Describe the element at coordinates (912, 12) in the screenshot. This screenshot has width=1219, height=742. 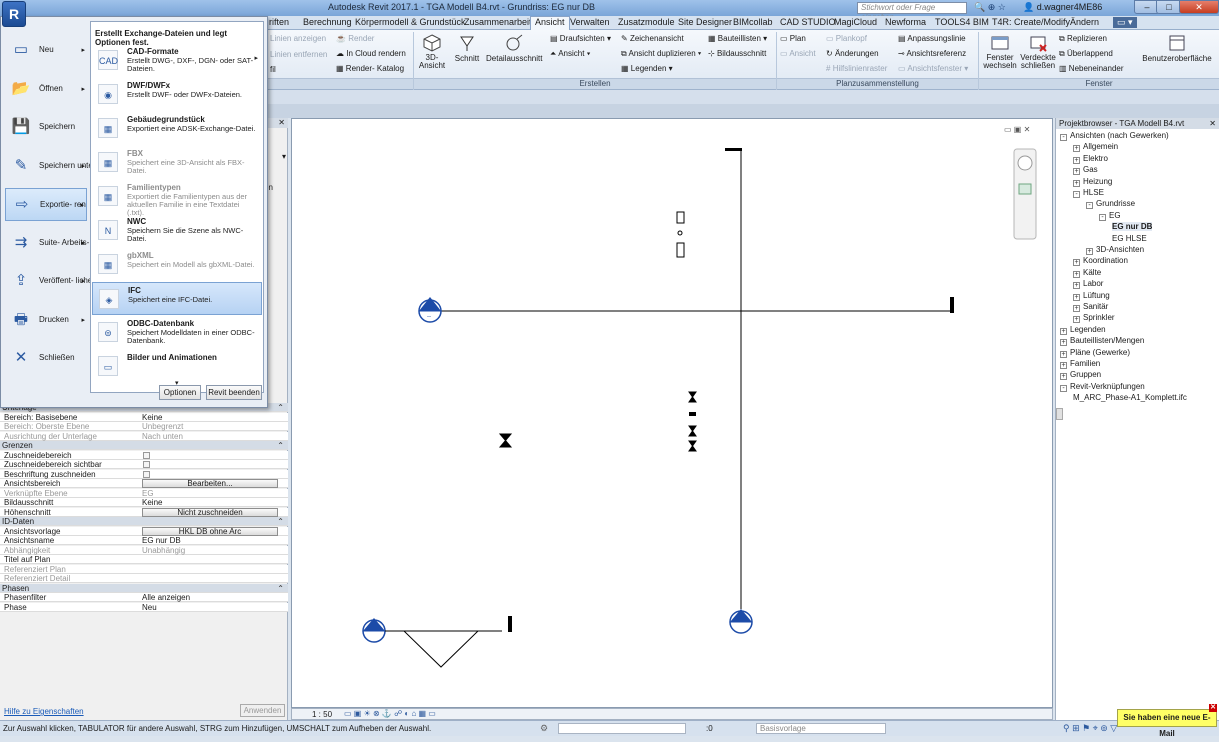
I see `help-search-input: Stichwort oder Frage eingeben` at that location.